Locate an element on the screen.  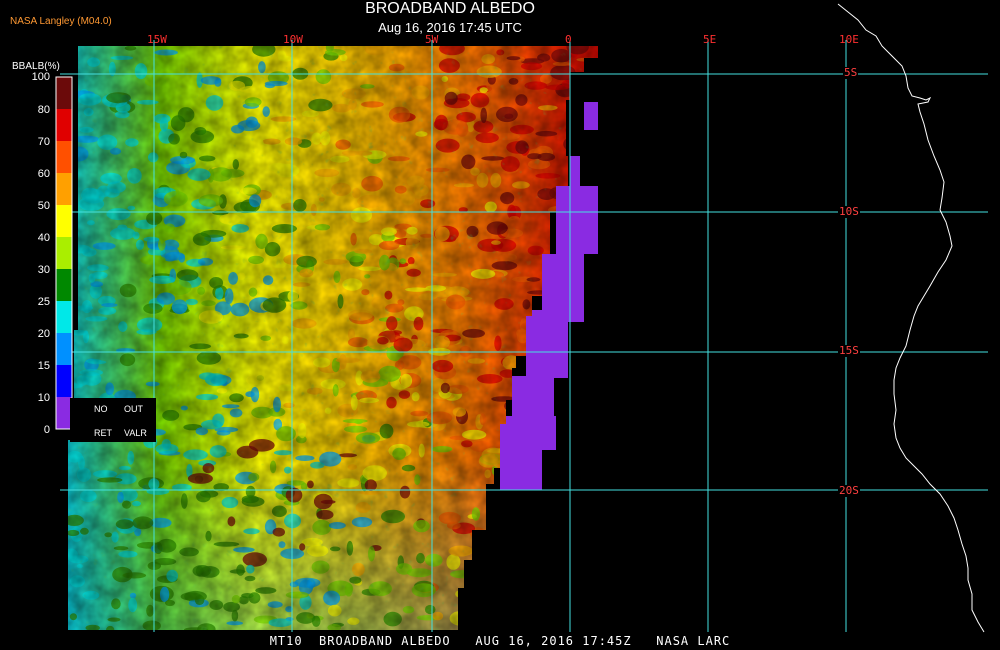
lon-label-5e: 5E is located at coordinates (710, 39).